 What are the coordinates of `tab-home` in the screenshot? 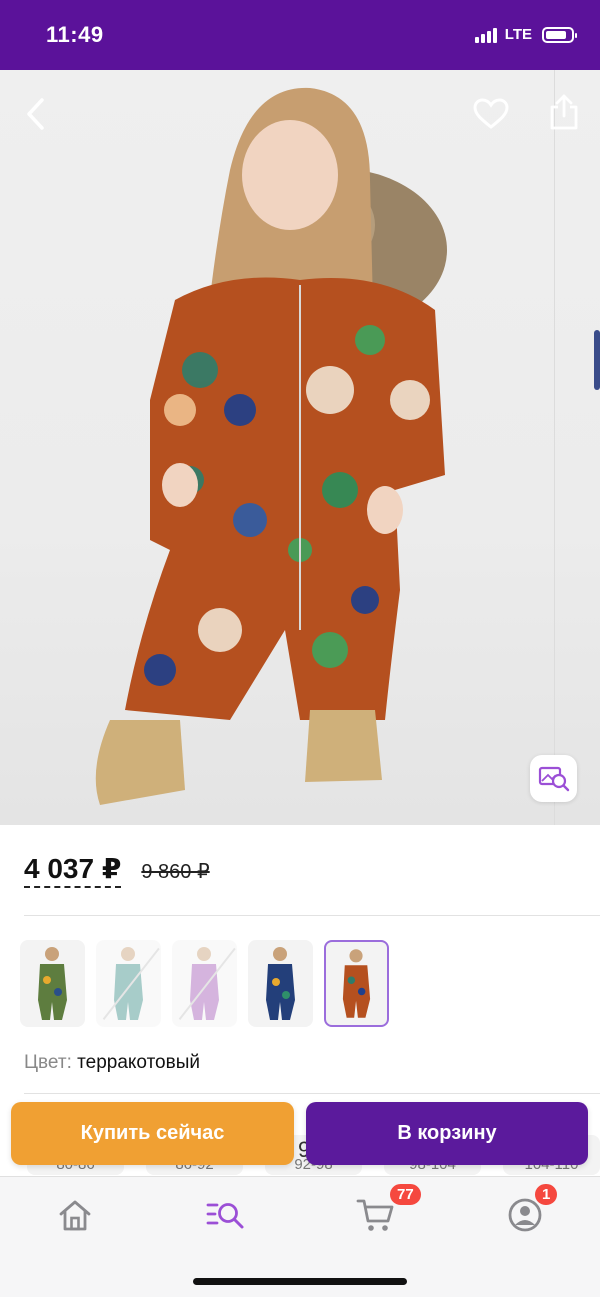 It's located at (75, 1215).